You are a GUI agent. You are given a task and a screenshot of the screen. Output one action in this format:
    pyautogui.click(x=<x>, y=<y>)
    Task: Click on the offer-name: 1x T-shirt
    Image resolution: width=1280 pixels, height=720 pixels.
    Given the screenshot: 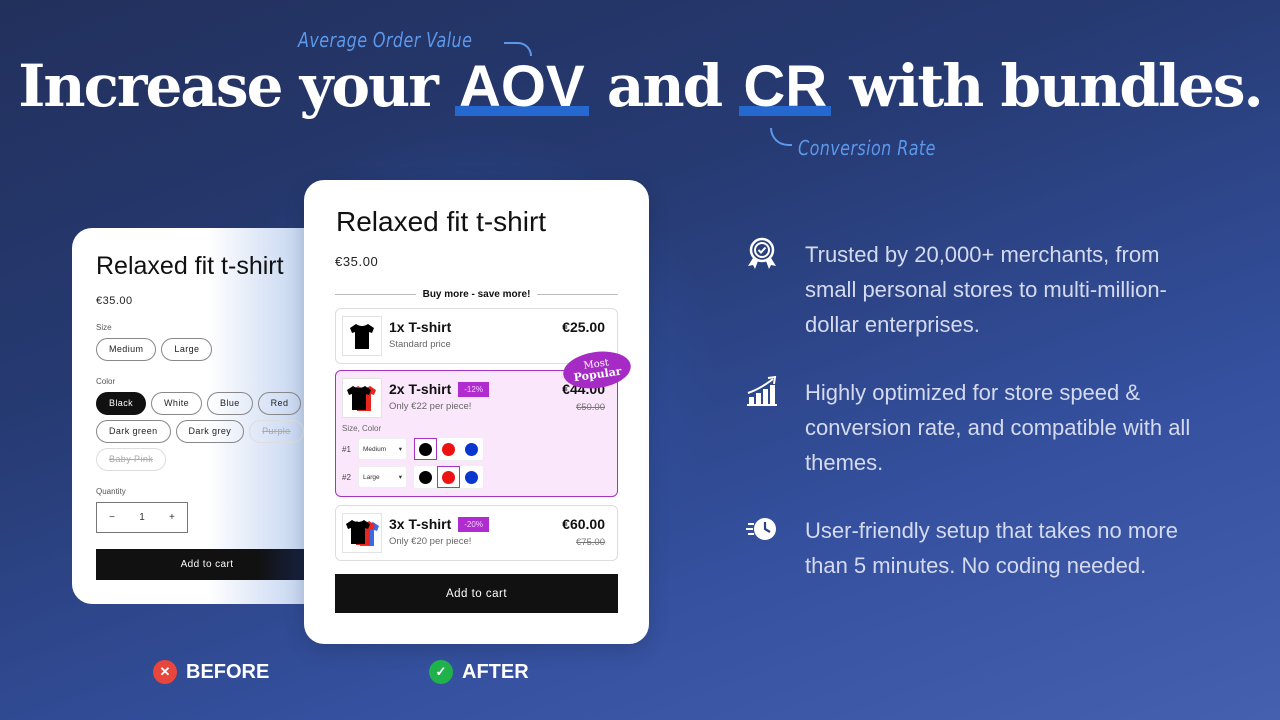 What is the action you would take?
    pyautogui.click(x=420, y=327)
    